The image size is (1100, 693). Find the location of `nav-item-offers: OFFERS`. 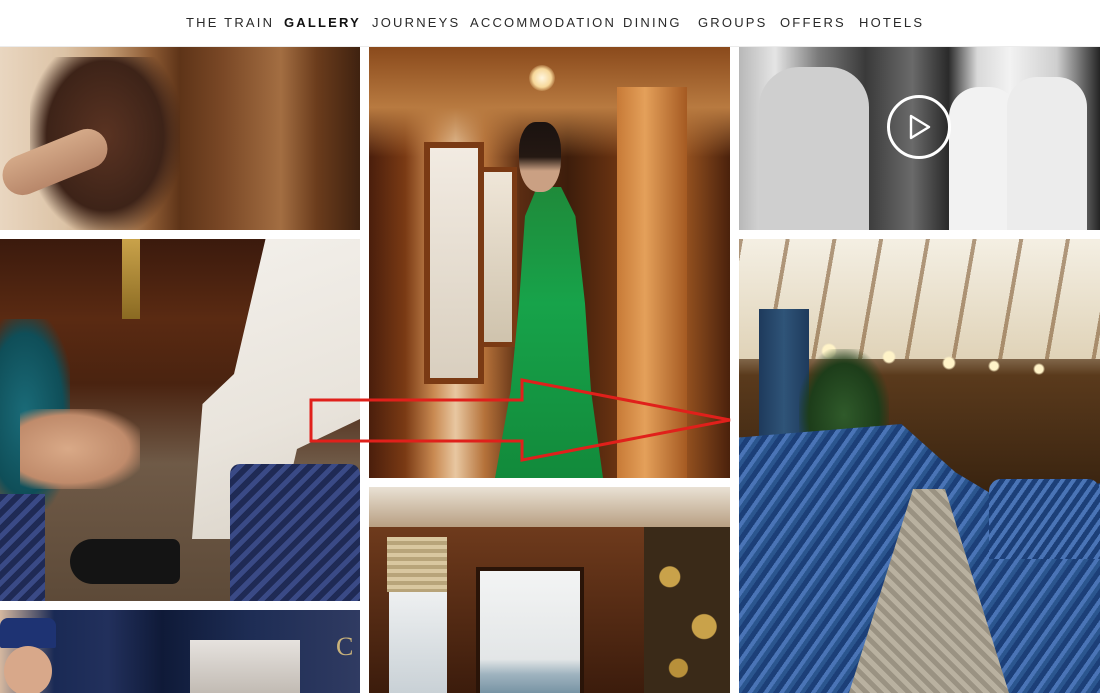

nav-item-offers: OFFERS is located at coordinates (813, 22).